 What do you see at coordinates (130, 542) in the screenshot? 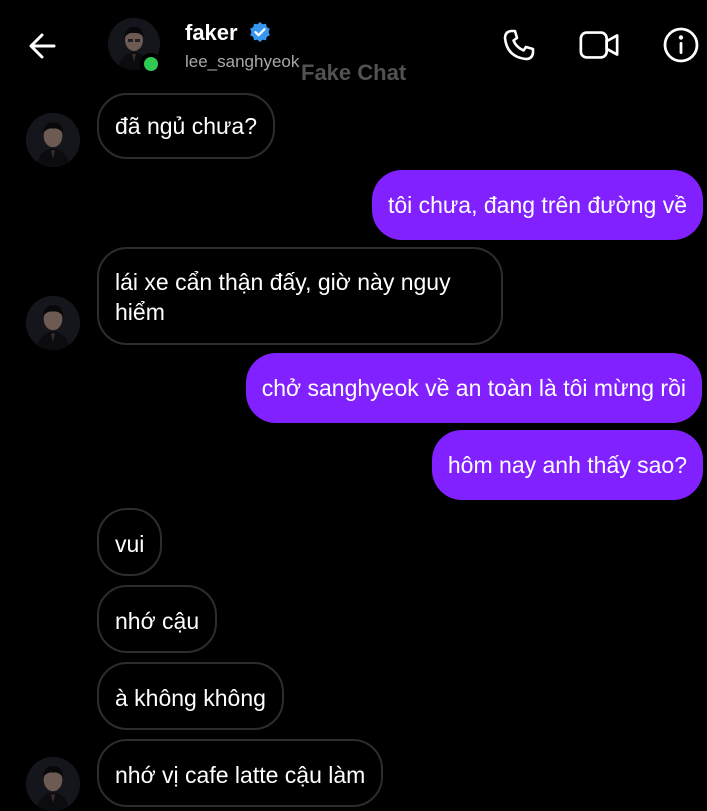
I see `incoming-message: vui` at bounding box center [130, 542].